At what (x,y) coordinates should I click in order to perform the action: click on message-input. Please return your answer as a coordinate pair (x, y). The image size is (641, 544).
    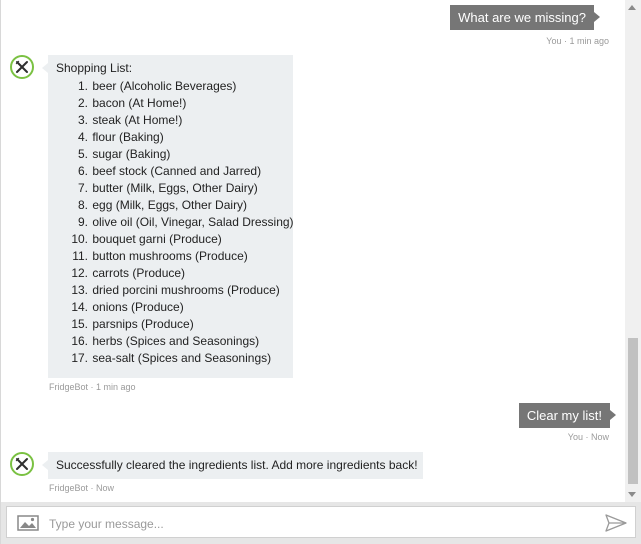
    Looking at the image, I should click on (319, 524).